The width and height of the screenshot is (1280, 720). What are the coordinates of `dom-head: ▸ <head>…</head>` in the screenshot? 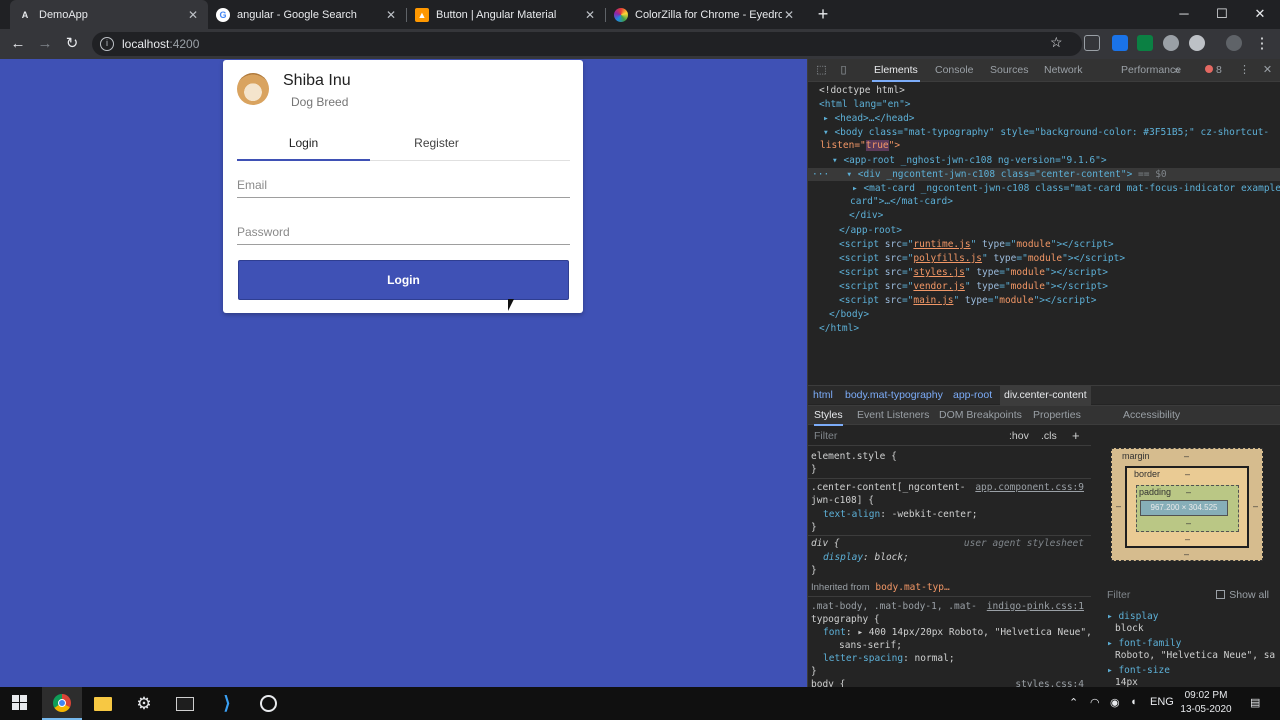 It's located at (869, 118).